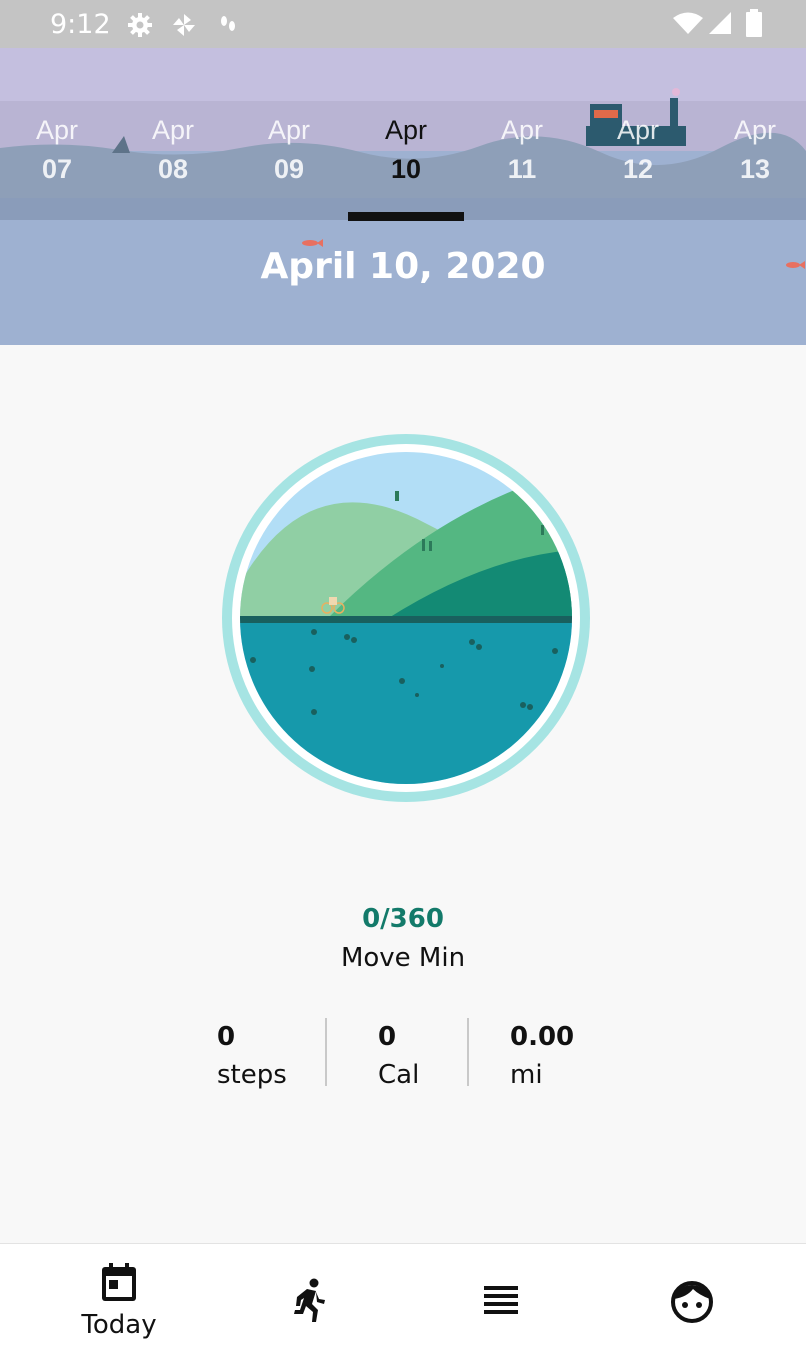  I want to click on nav-activity, so click(309, 1297).